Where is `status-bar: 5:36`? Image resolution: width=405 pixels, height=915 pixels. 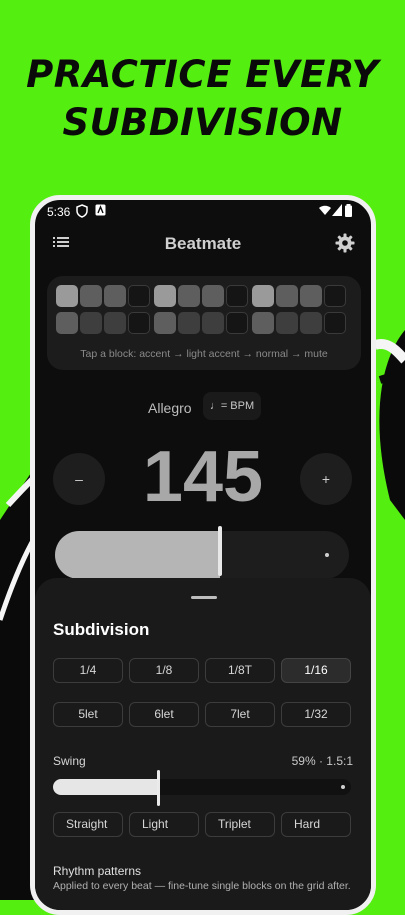 status-bar: 5:36 is located at coordinates (203, 212).